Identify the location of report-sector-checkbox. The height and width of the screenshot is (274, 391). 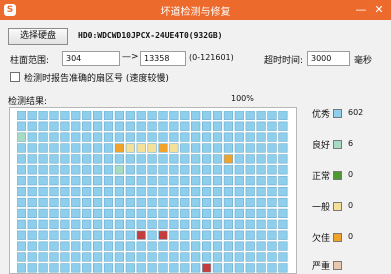
(15, 77).